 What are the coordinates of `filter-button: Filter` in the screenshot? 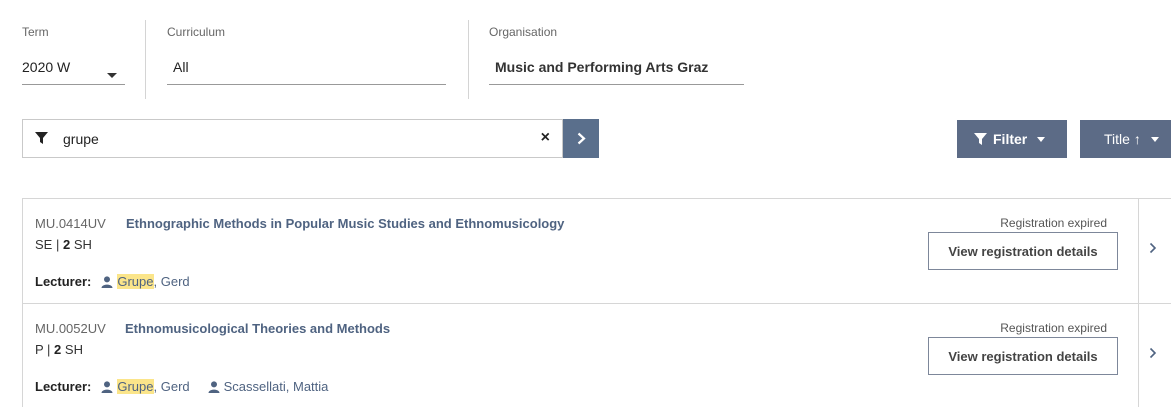 It's located at (1012, 139).